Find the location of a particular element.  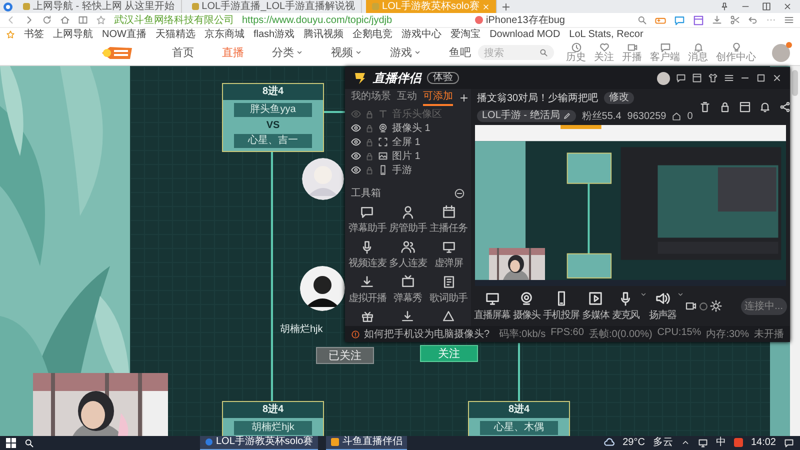

taskbar-button: LOL手游教英杯solo赛 is located at coordinates (259, 443).